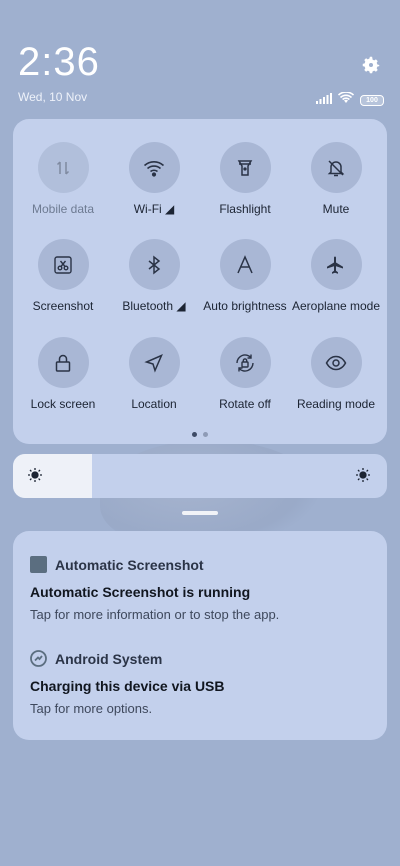 The width and height of the screenshot is (400, 866). Describe the element at coordinates (371, 65) in the screenshot. I see `settings-gear-icon` at that location.